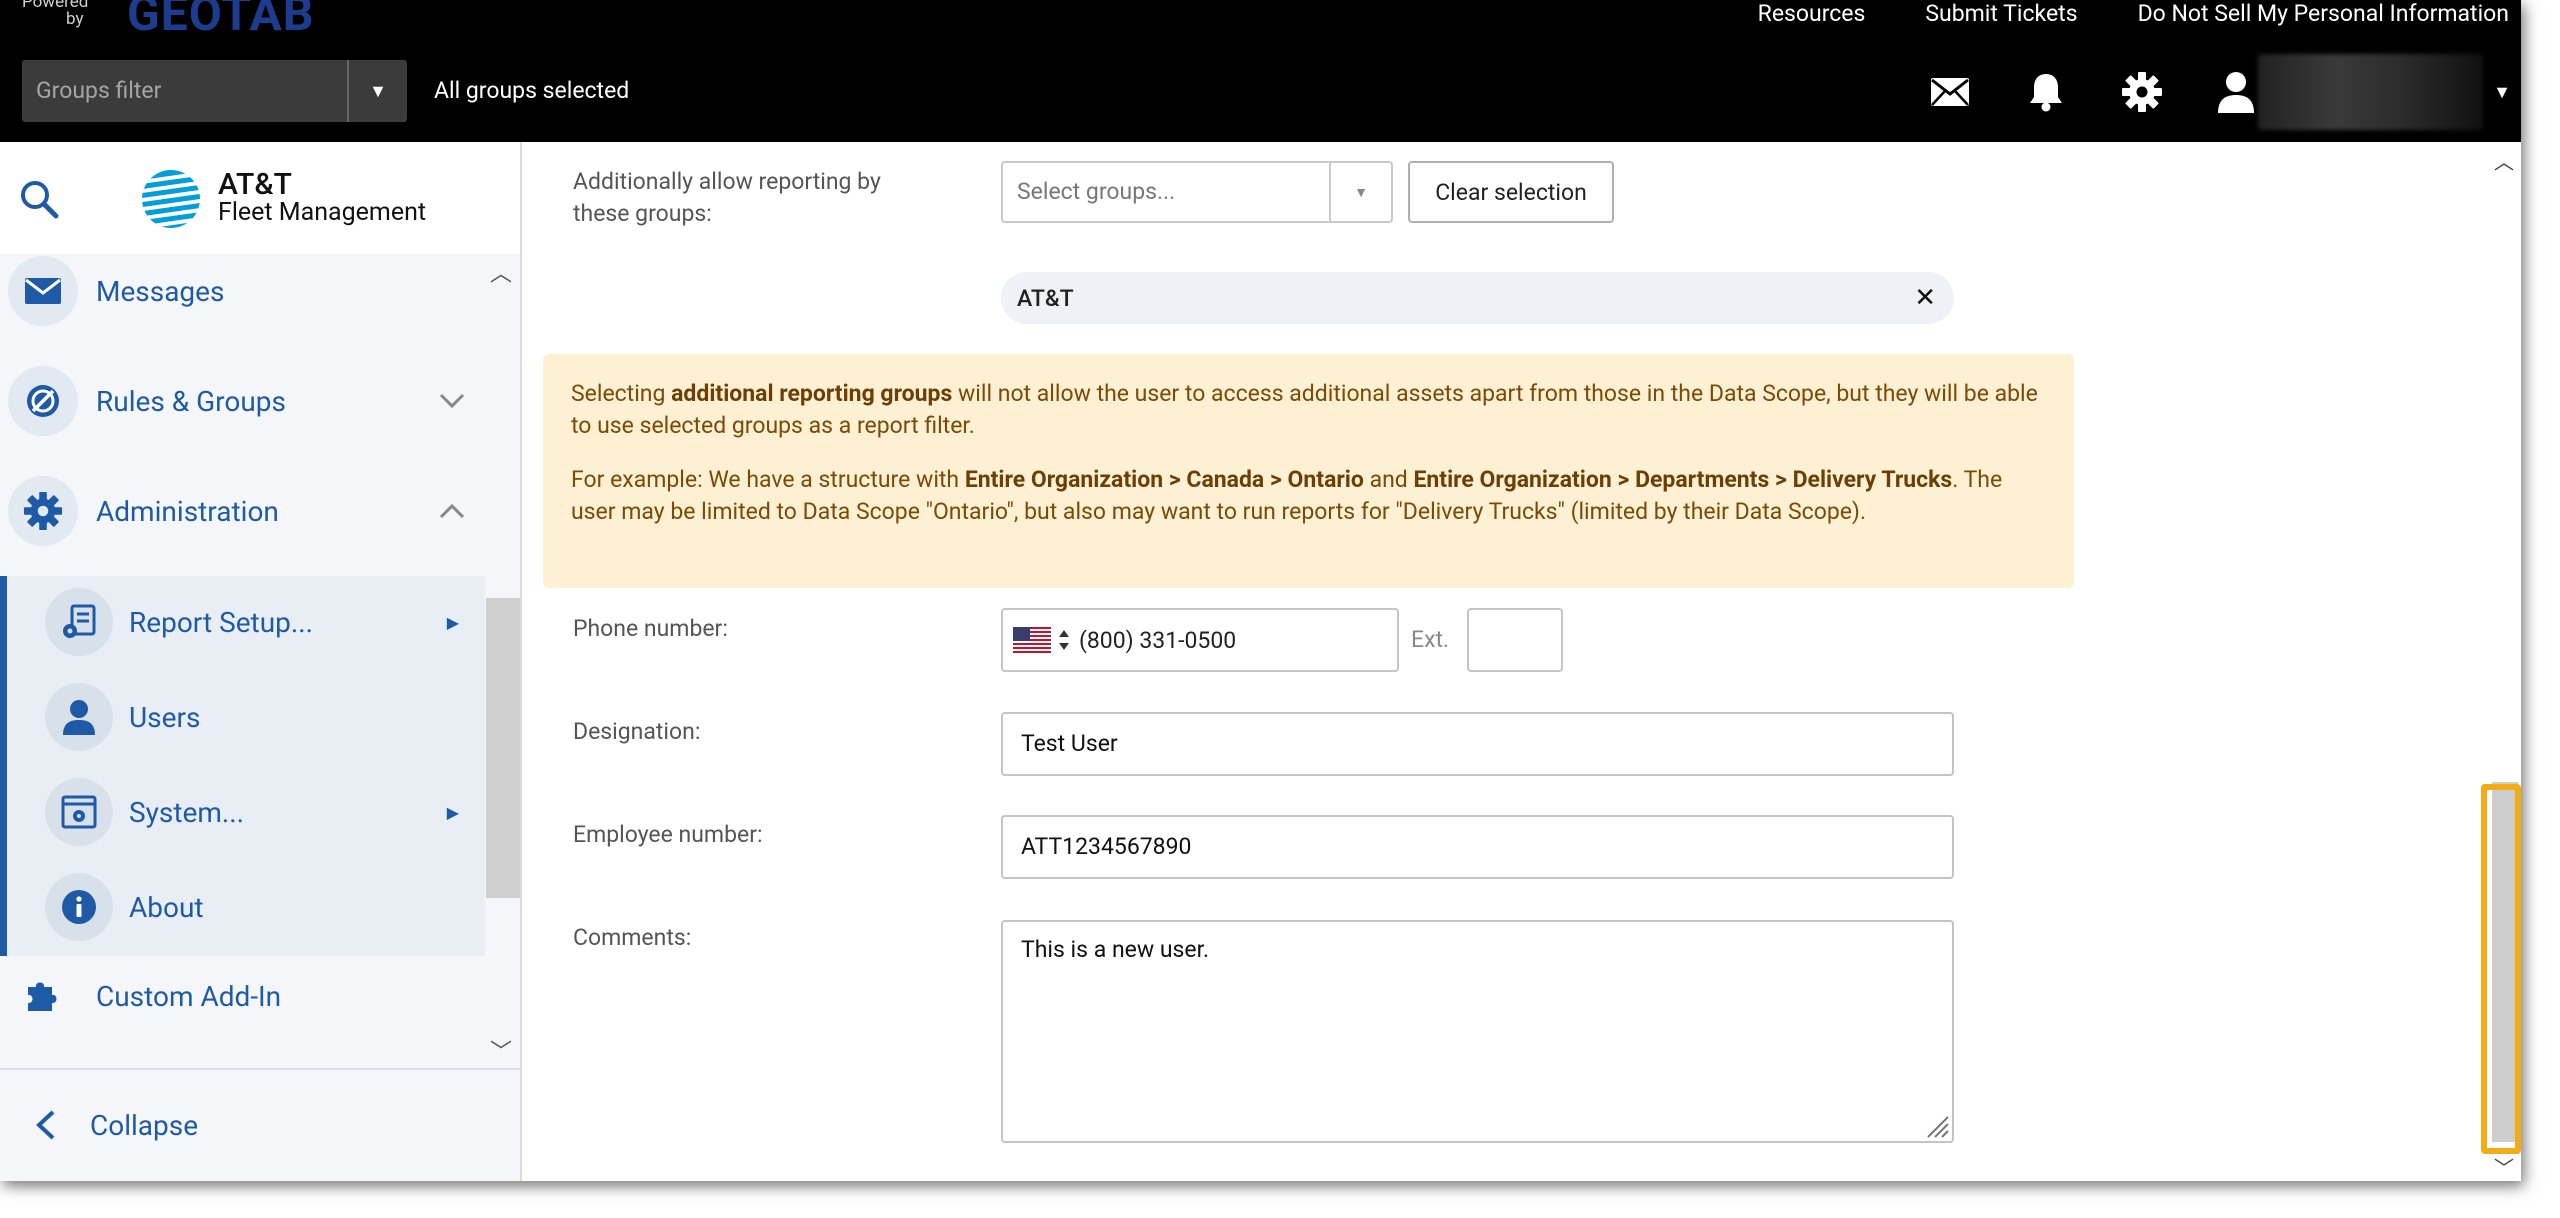  What do you see at coordinates (1812, 15) in the screenshot?
I see `resources-link: Resources` at bounding box center [1812, 15].